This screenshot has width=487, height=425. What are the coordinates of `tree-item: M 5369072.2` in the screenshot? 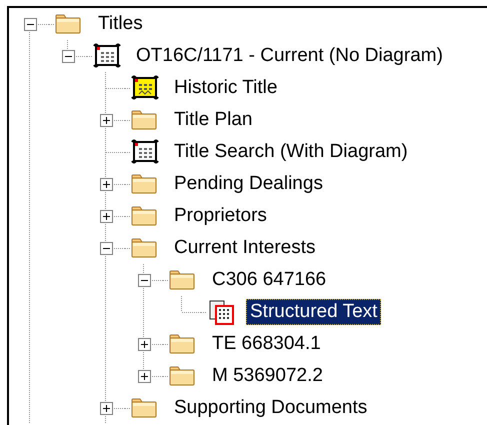 It's located at (267, 376).